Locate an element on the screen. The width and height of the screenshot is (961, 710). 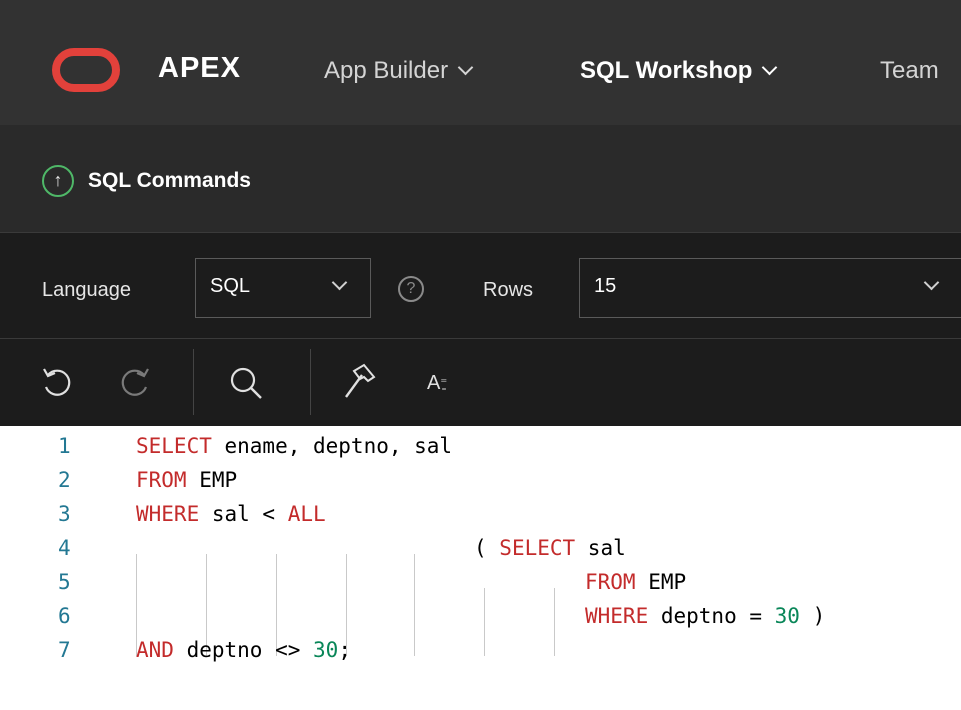
sql-token: deptno <> is located at coordinates (243, 650).